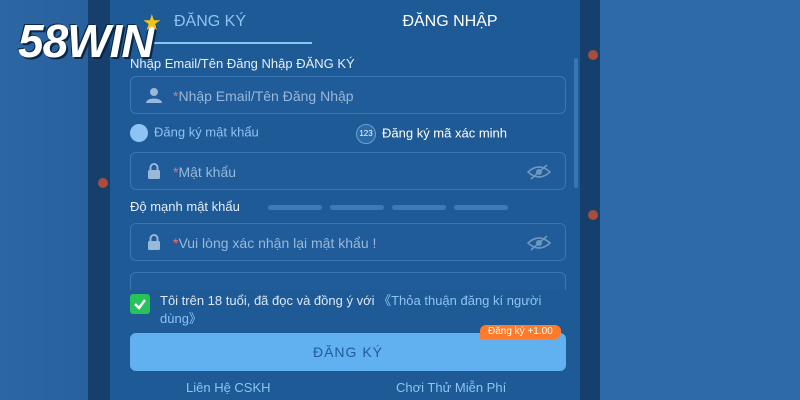  I want to click on user-icon, so click(154, 95).